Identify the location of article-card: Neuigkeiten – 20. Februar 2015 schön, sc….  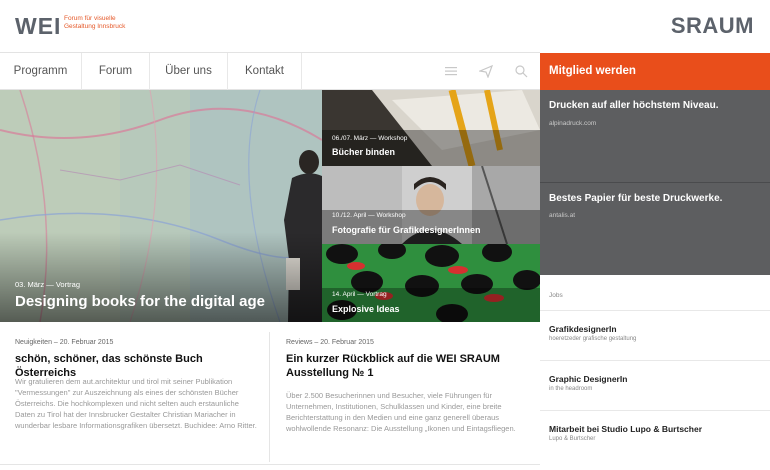
(134, 392).